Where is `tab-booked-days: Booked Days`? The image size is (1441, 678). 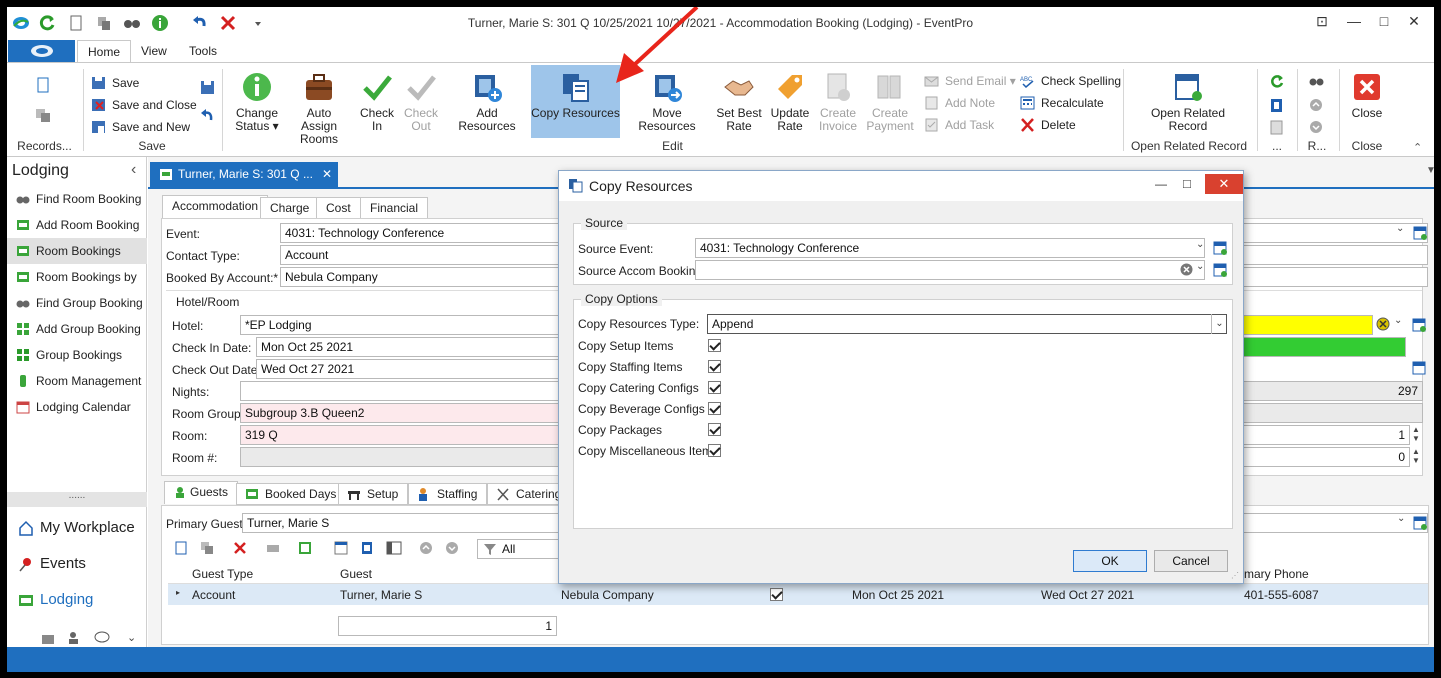
tab-booked-days: Booked Days is located at coordinates (291, 494).